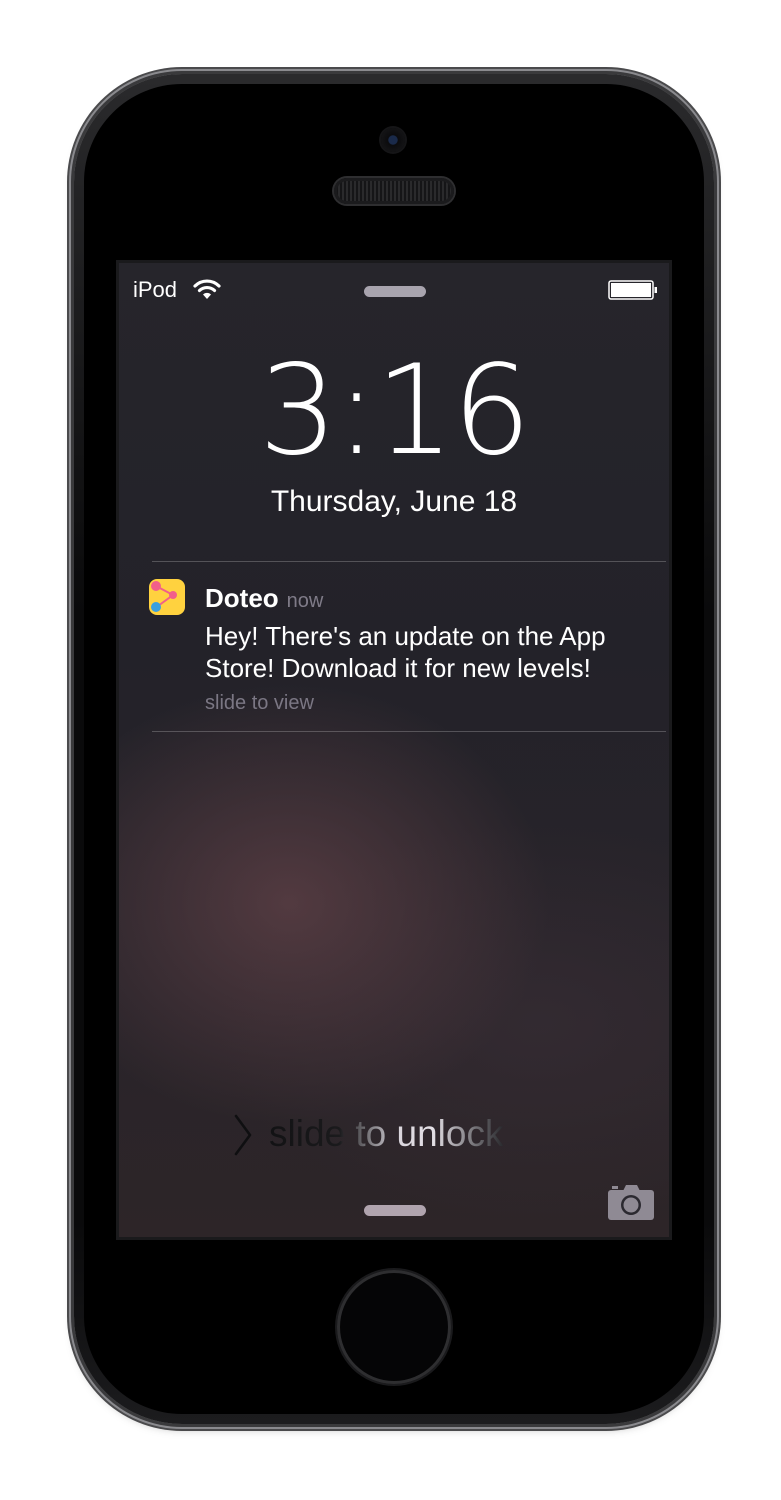  What do you see at coordinates (243, 1135) in the screenshot?
I see `chevron-right-icon` at bounding box center [243, 1135].